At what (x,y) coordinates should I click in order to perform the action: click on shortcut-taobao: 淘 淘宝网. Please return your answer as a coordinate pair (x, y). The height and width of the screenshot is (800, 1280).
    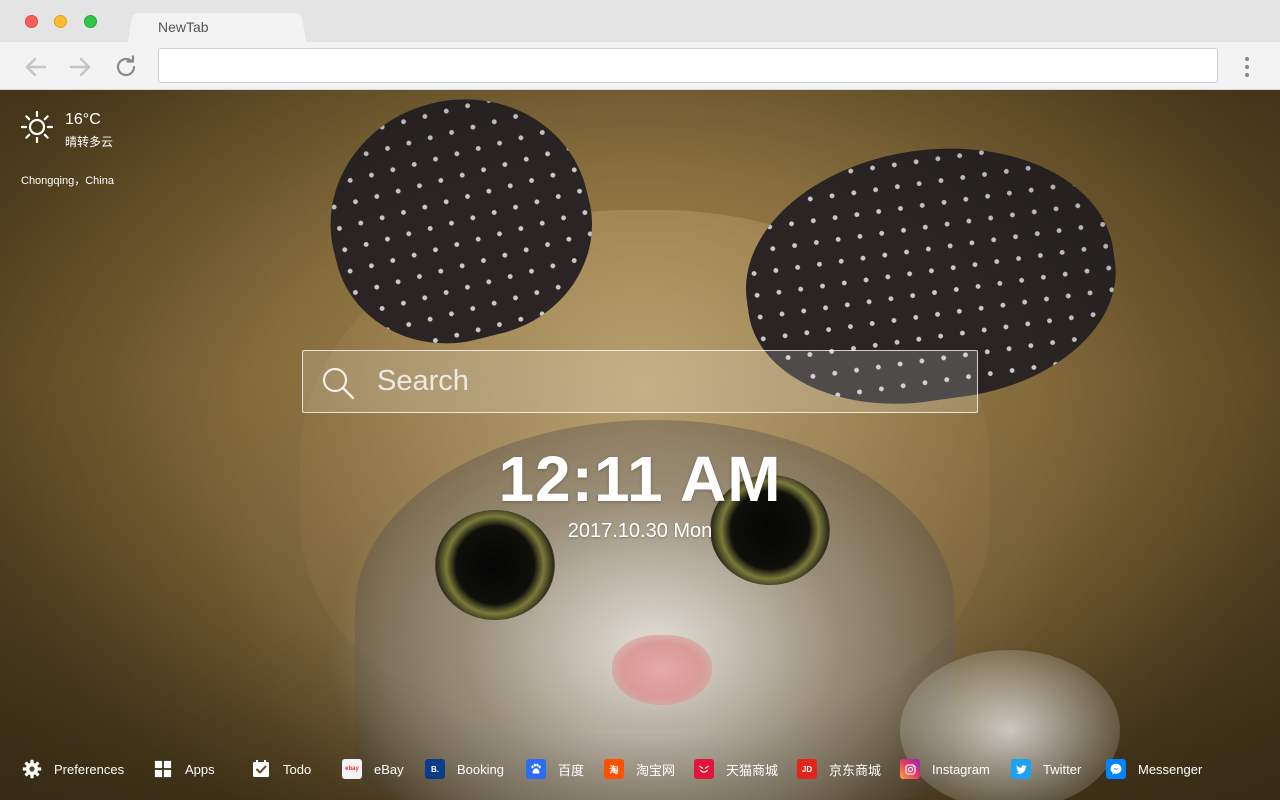
    Looking at the image, I should click on (639, 769).